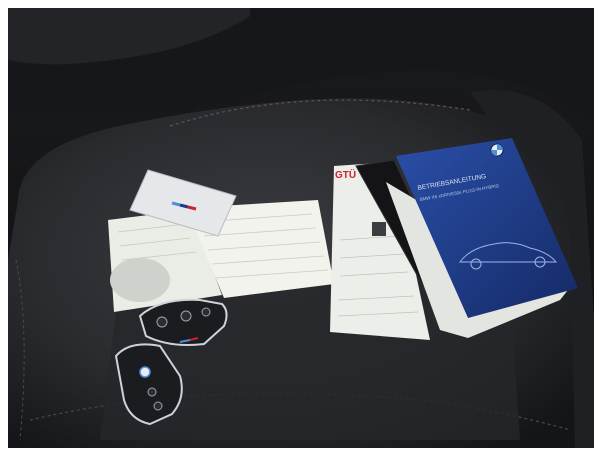  What do you see at coordinates (206, 312) in the screenshot?
I see `trunk-icon` at bounding box center [206, 312].